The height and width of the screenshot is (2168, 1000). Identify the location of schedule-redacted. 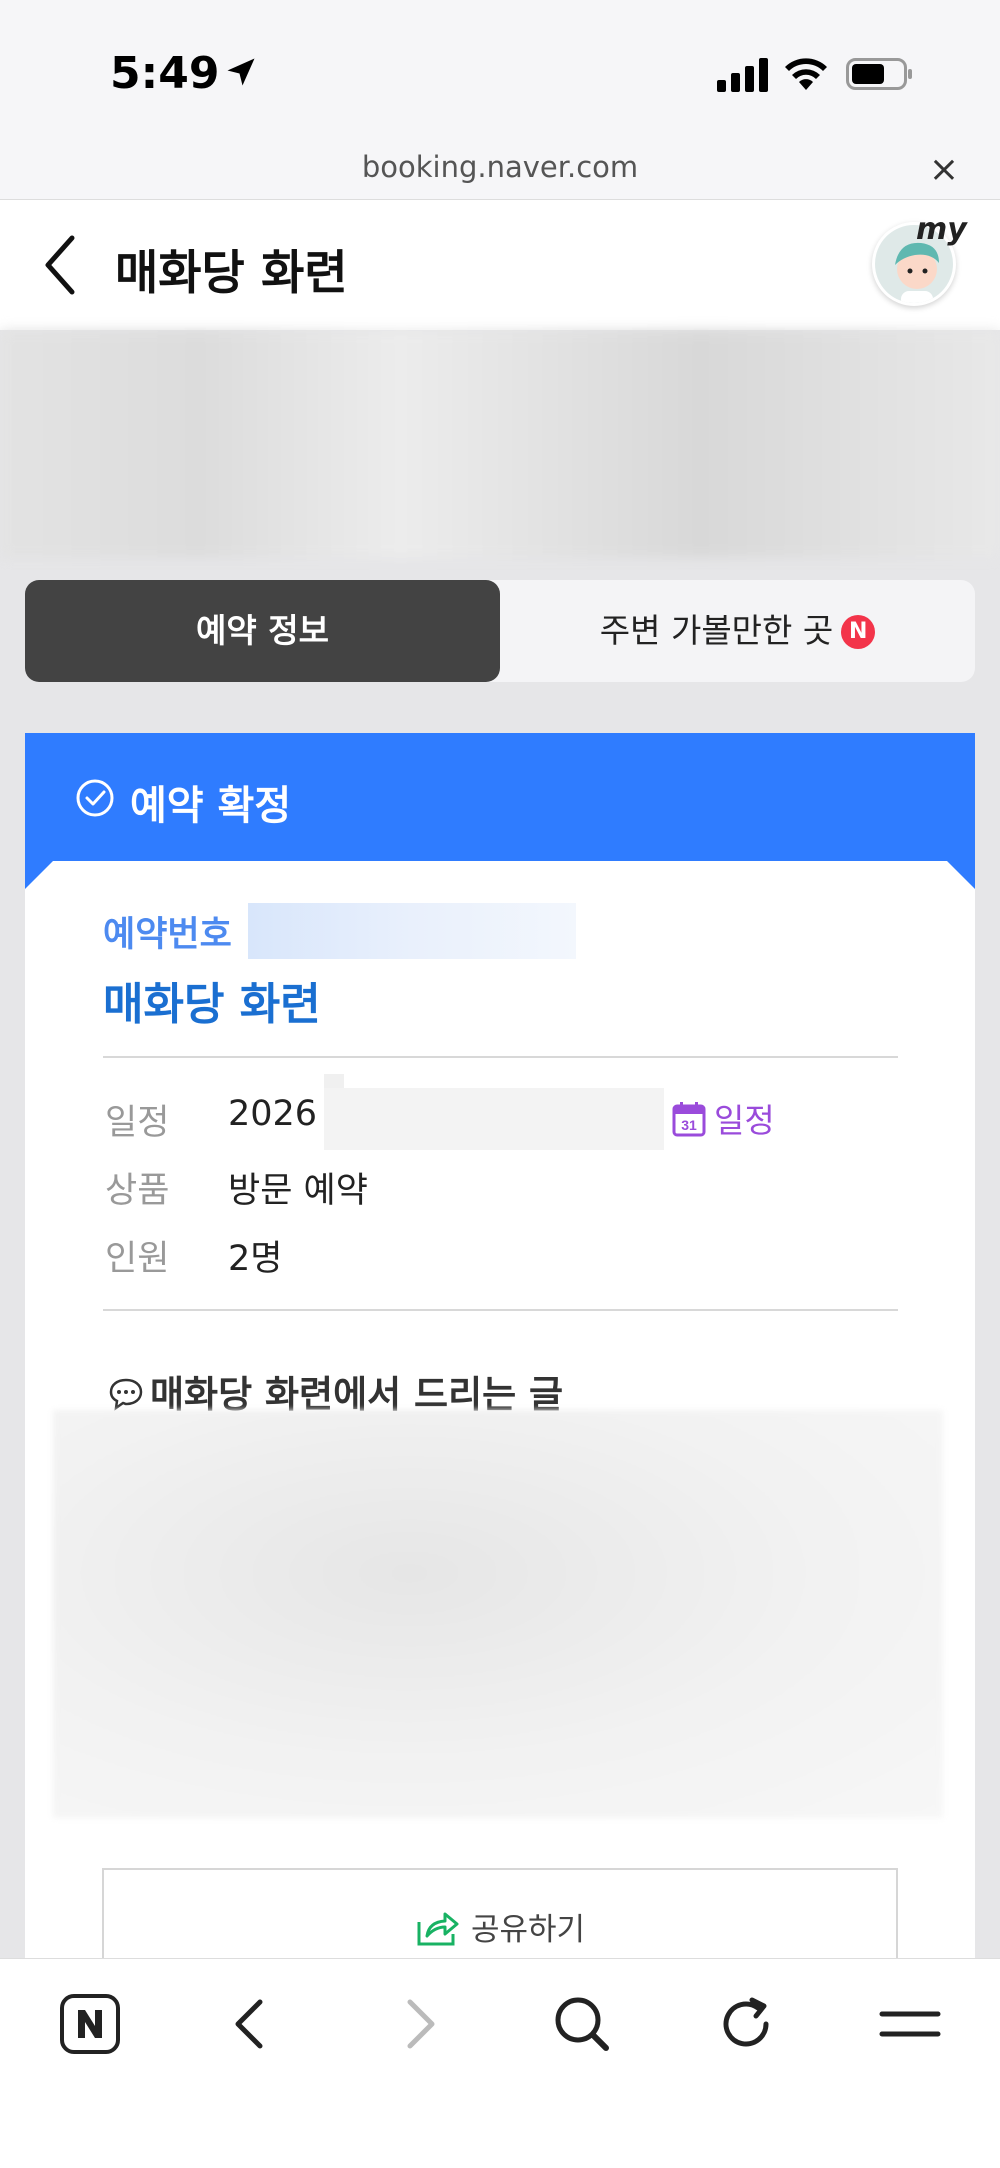
(494, 1119).